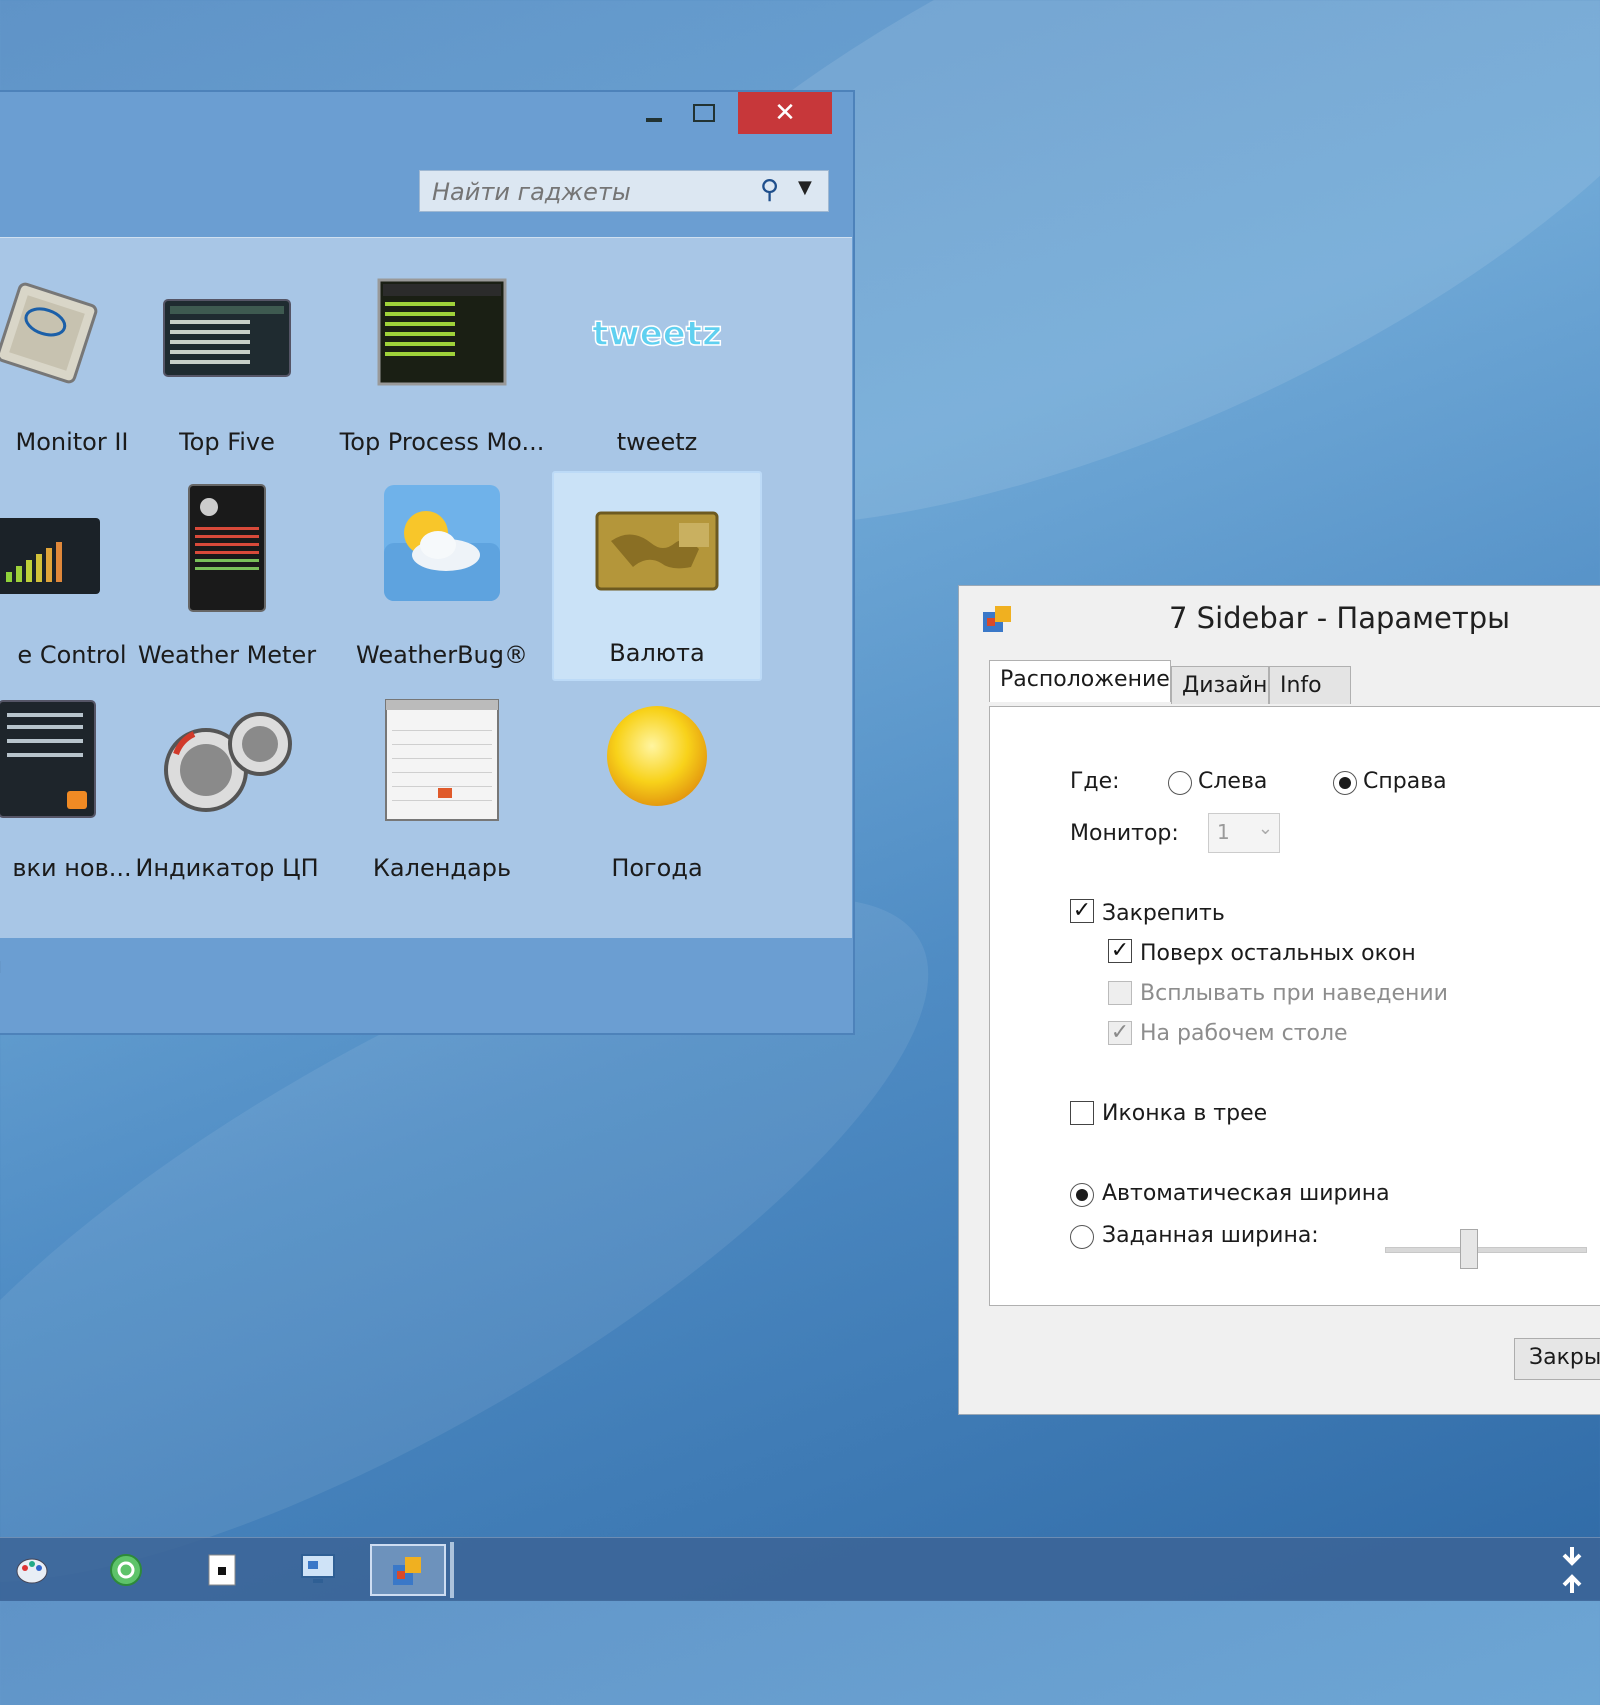 This screenshot has height=1705, width=1600. What do you see at coordinates (442, 543) in the screenshot?
I see `weather-cloud-sun-icon` at bounding box center [442, 543].